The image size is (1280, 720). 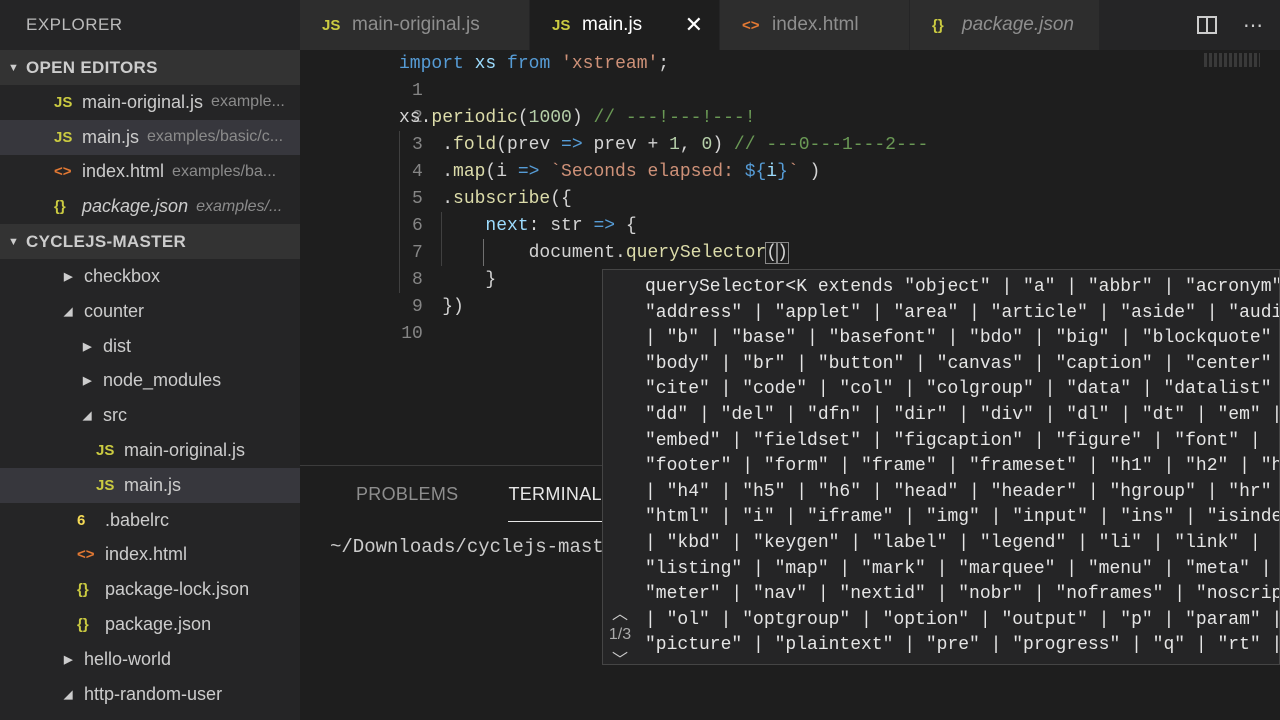 What do you see at coordinates (529, 145) in the screenshot?
I see `token: (prev` at bounding box center [529, 145].